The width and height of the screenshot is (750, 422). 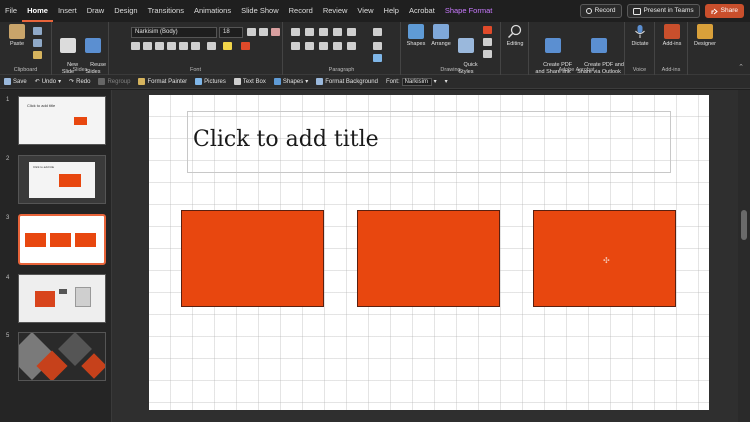 What do you see at coordinates (68, 45) in the screenshot?
I see `new-slide-icon` at bounding box center [68, 45].